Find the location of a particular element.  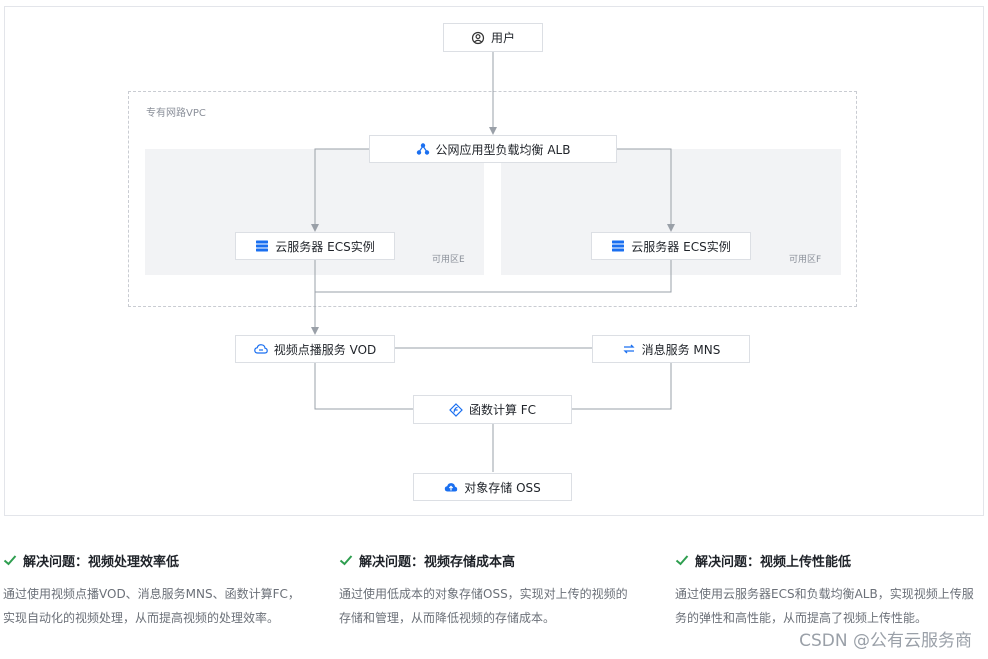

node-alb: 公网应用型负载均衡 ALB is located at coordinates (493, 149).